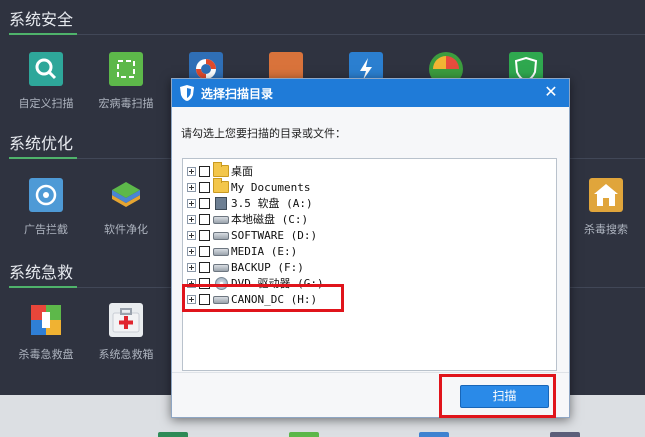 The width and height of the screenshot is (645, 437). What do you see at coordinates (46, 69) in the screenshot?
I see `magnifier-icon` at bounding box center [46, 69].